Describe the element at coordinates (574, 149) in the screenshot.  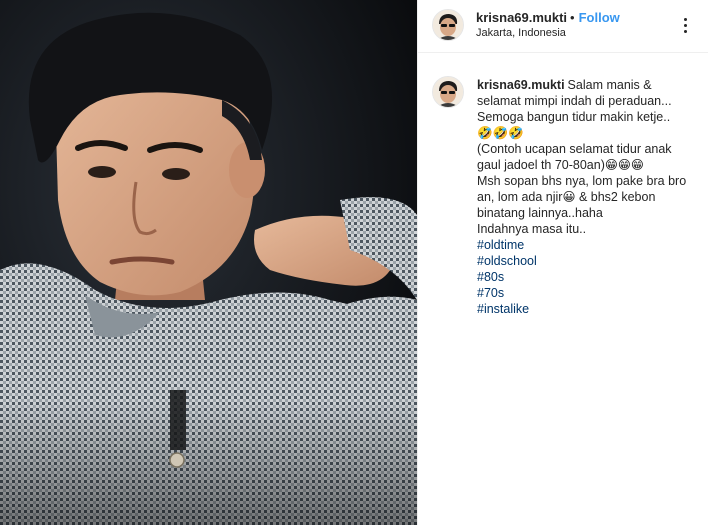
I see `caption-line: (Contoh ucapan selamat tidur anak` at that location.